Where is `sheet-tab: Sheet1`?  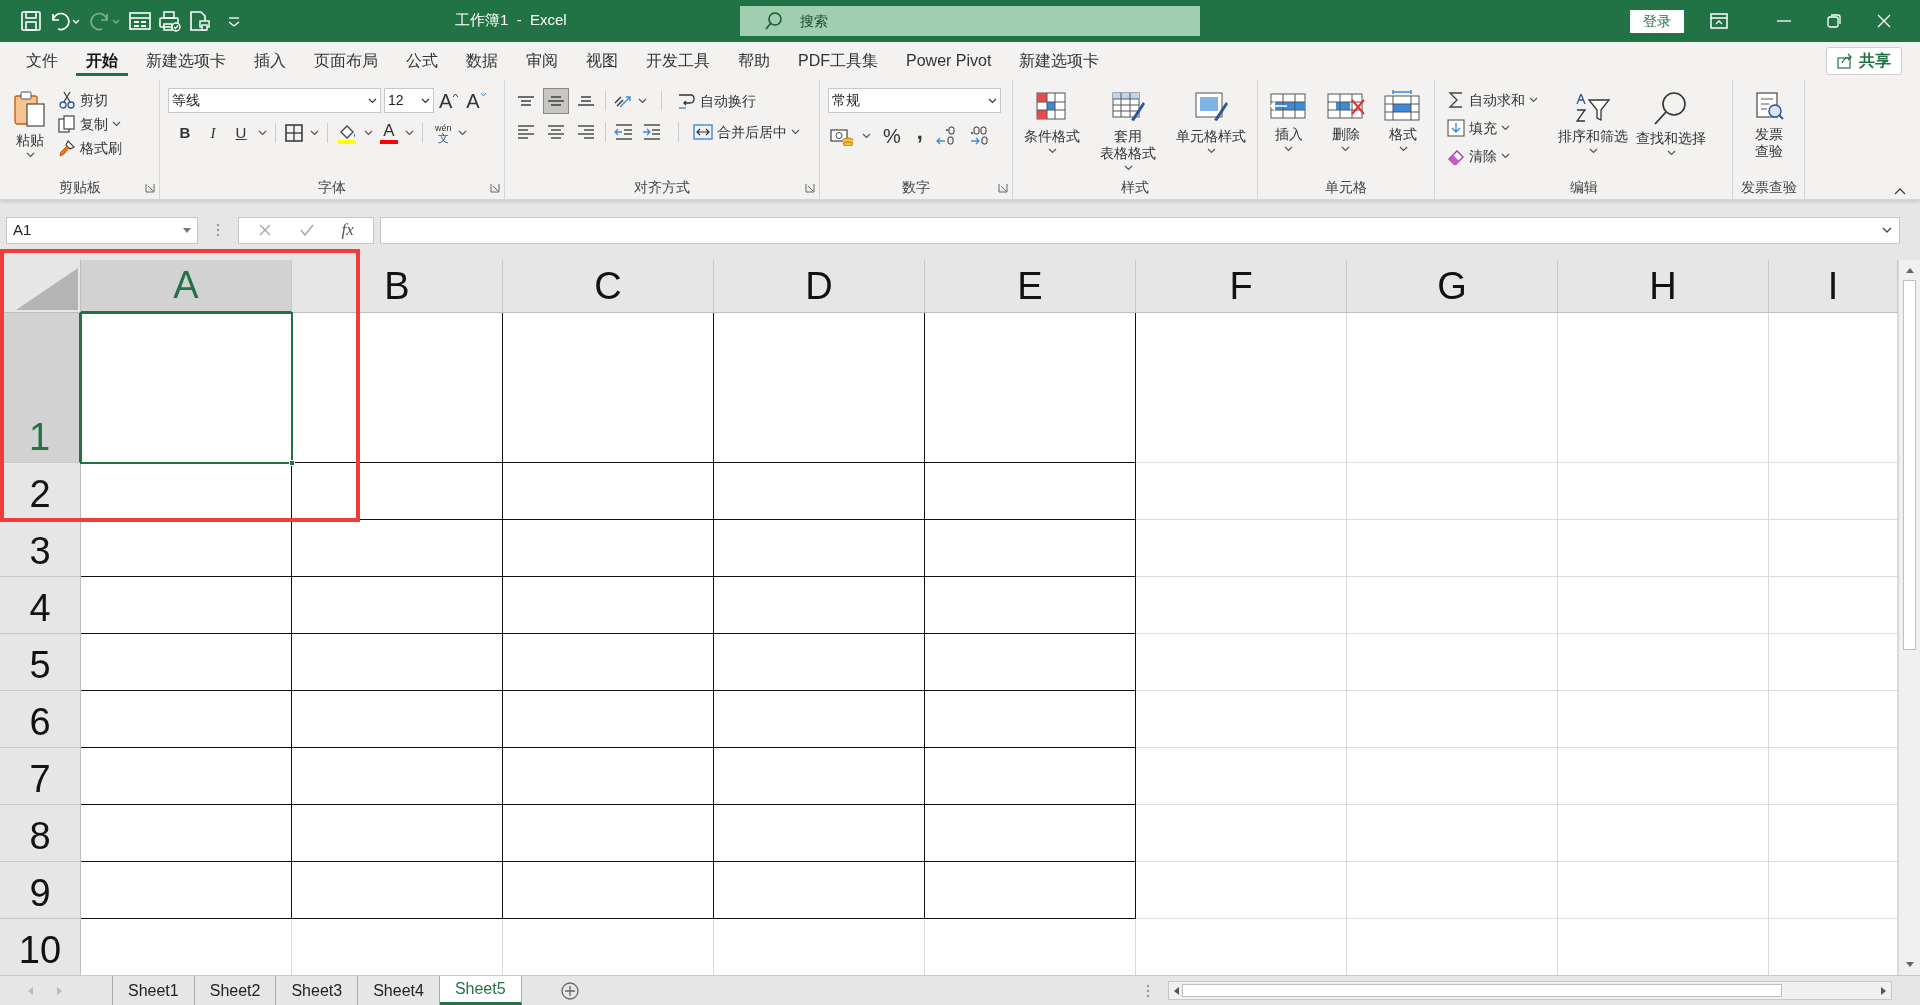
sheet-tab: Sheet1 is located at coordinates (154, 990).